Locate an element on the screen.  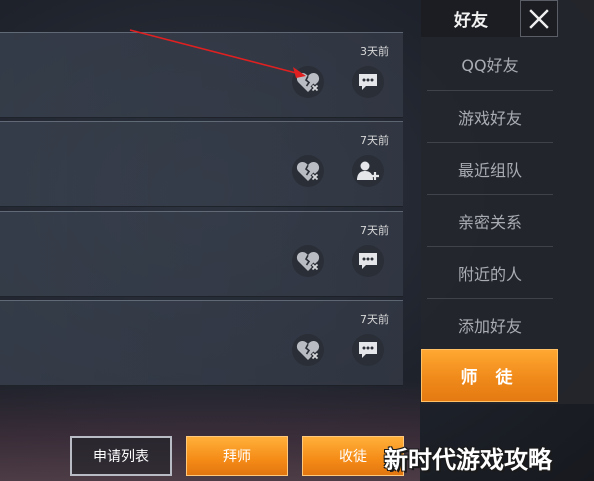
sidebar-title: 好友 is located at coordinates (471, 18).